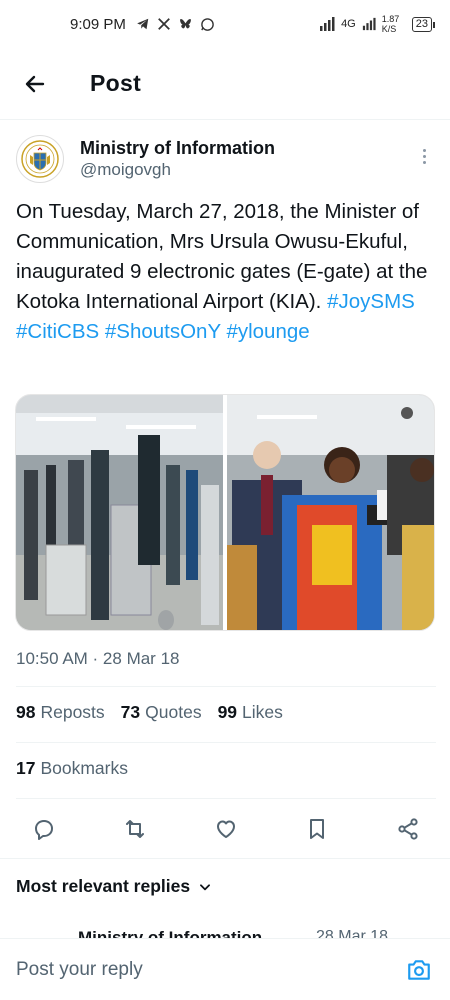 This screenshot has height=1000, width=450. I want to click on post-actions, so click(226, 829).